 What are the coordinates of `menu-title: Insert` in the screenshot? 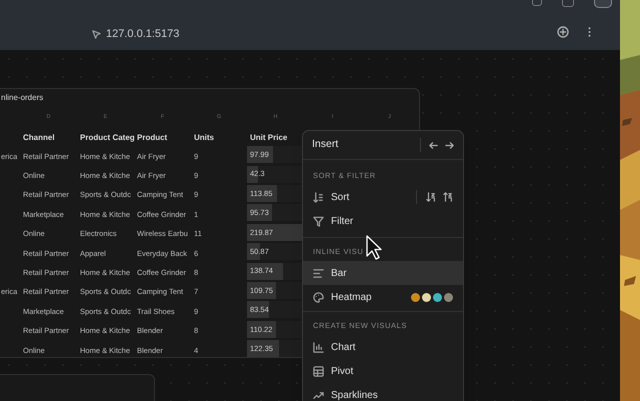 It's located at (326, 144).